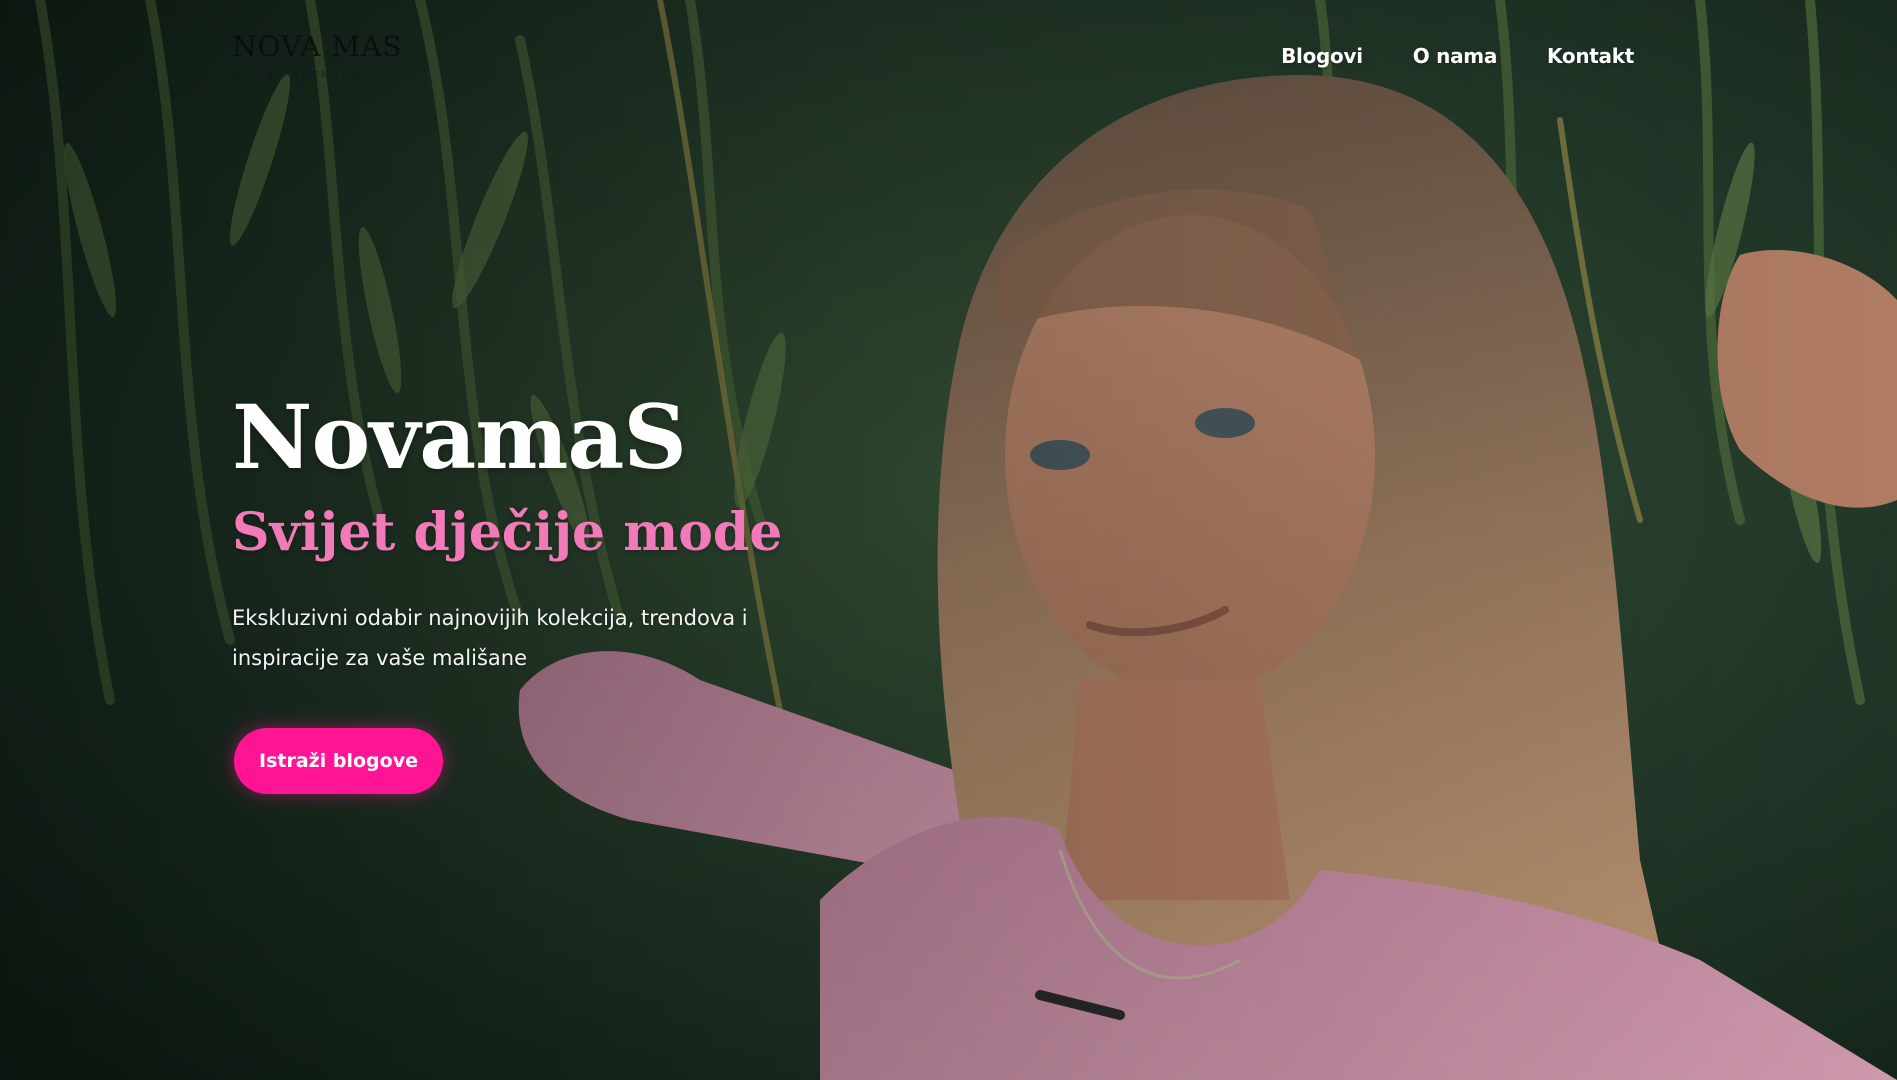  Describe the element at coordinates (507, 532) in the screenshot. I see `hero-subtitle: Svijet dječije mode` at that location.